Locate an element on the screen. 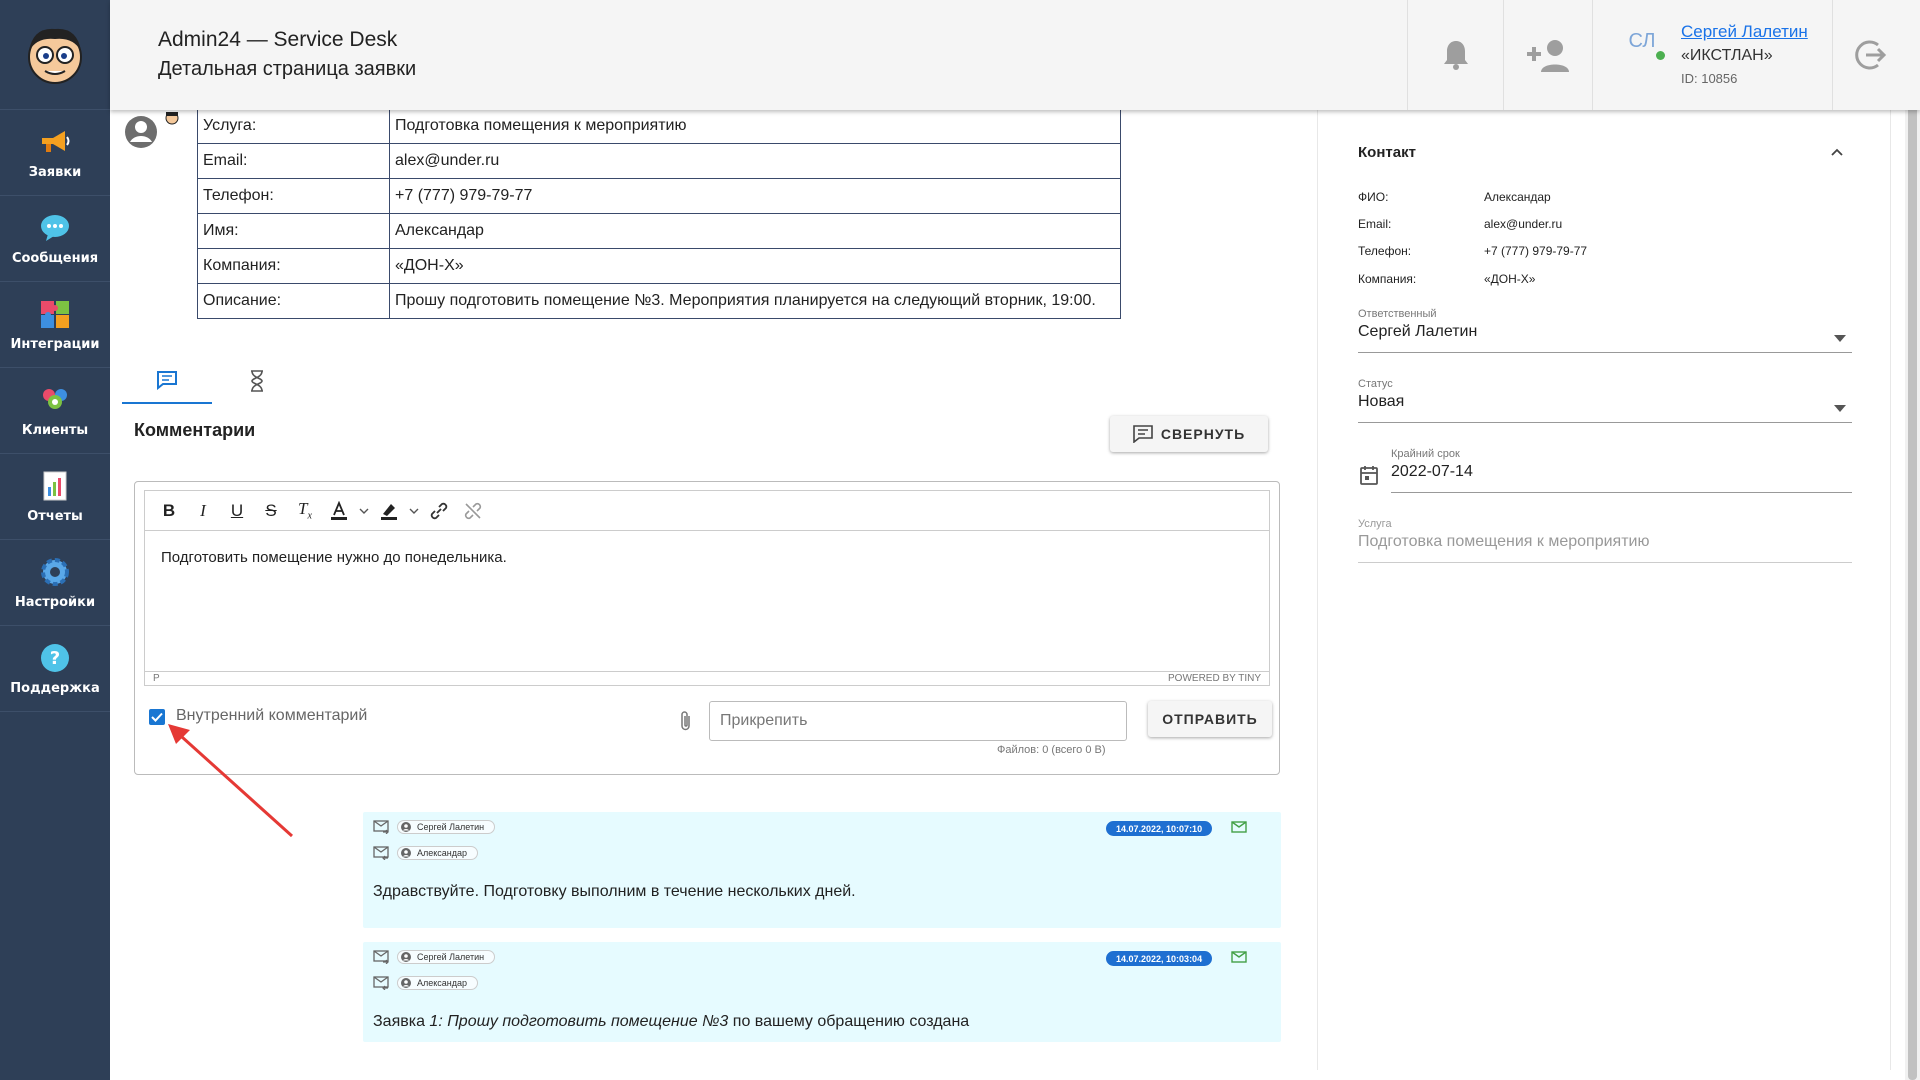 The image size is (1920, 1080). comment-to-row: Александар is located at coordinates (426, 983).